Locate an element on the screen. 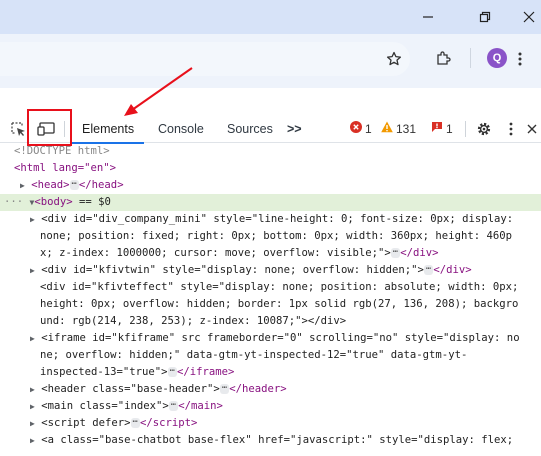 The image size is (541, 456). tree-node-script: ▶ <script defer> ⋯ </script> is located at coordinates (270, 423).